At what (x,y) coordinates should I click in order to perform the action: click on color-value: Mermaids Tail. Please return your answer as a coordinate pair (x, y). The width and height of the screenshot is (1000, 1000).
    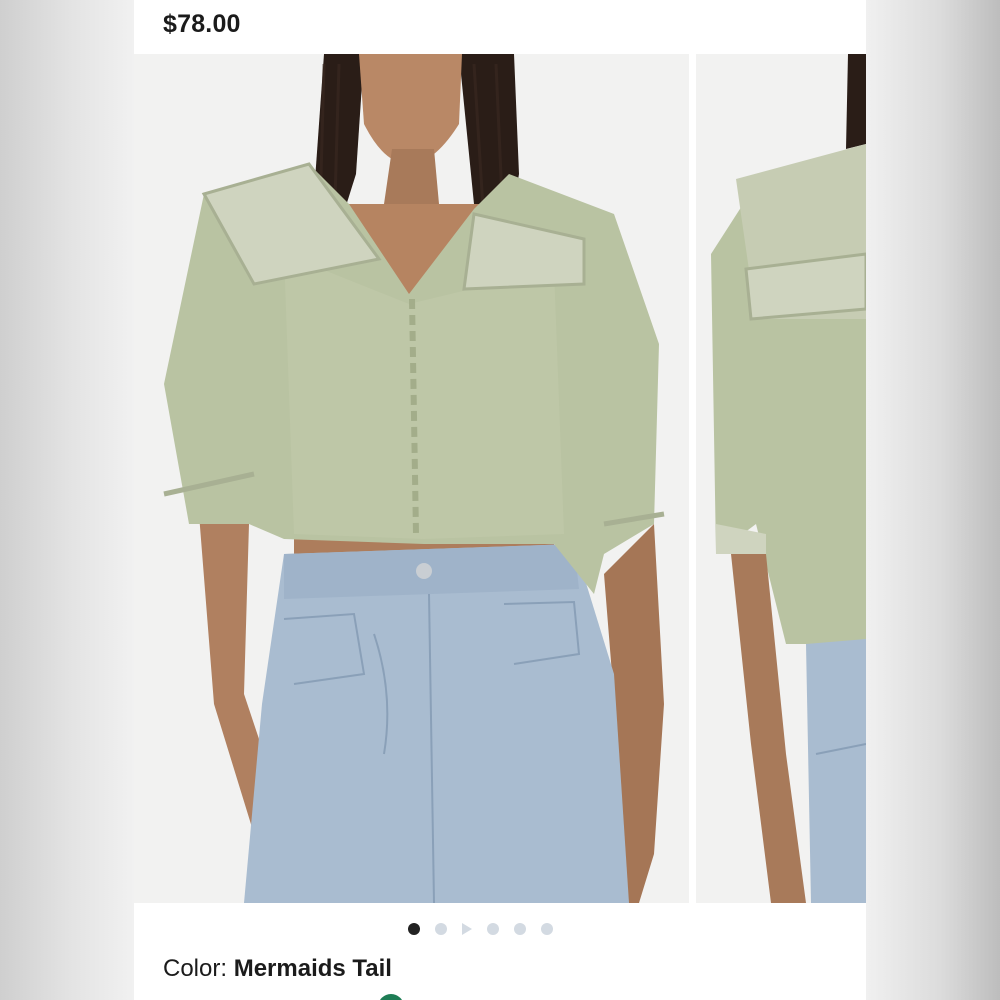
    Looking at the image, I should click on (312, 968).